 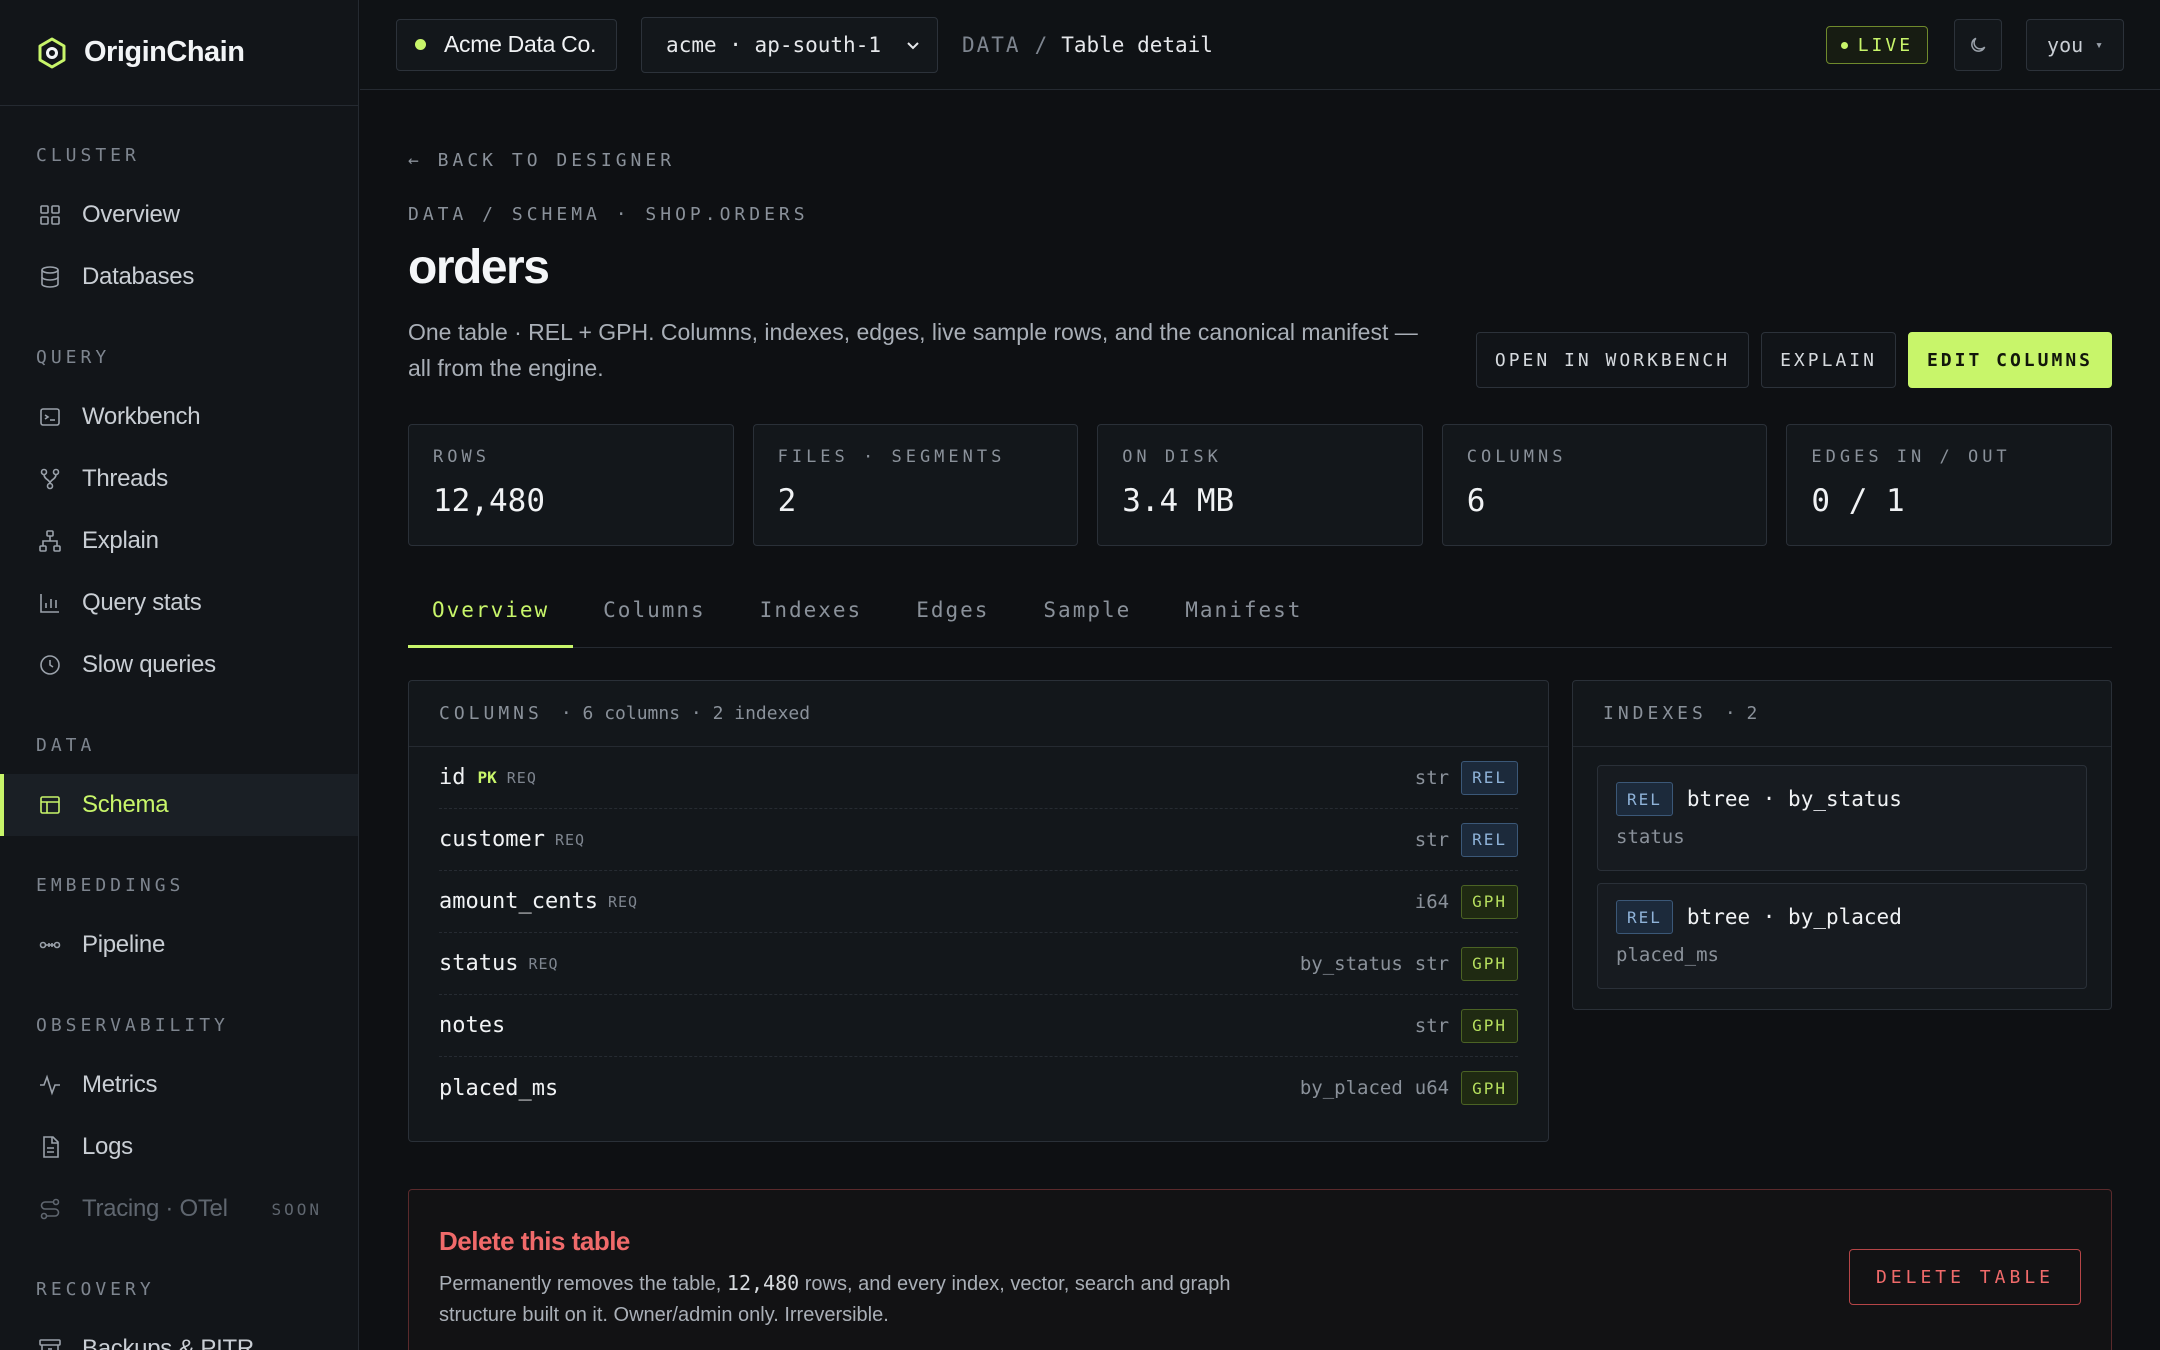 I want to click on column-name: customer, so click(x=492, y=839).